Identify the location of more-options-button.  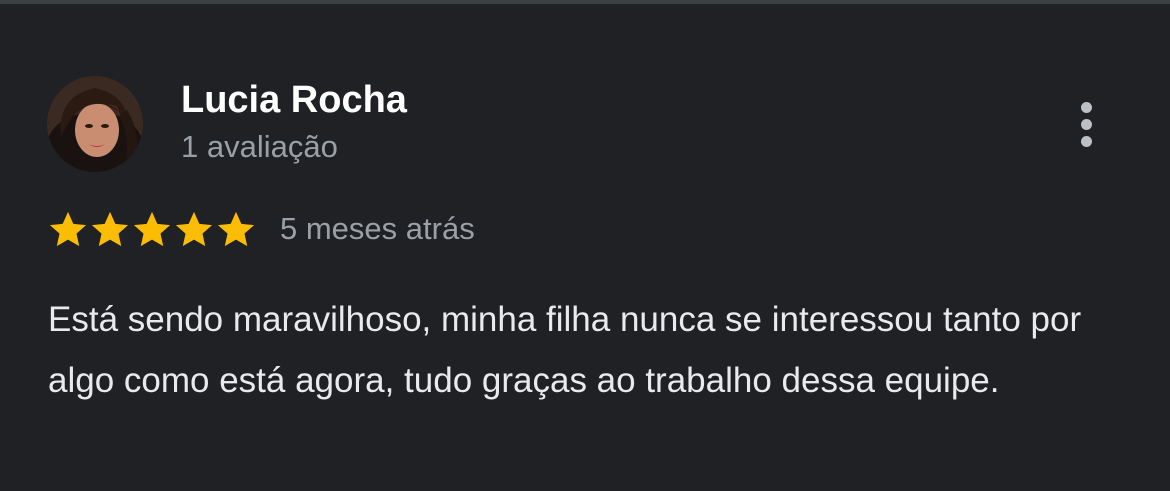
(1086, 124).